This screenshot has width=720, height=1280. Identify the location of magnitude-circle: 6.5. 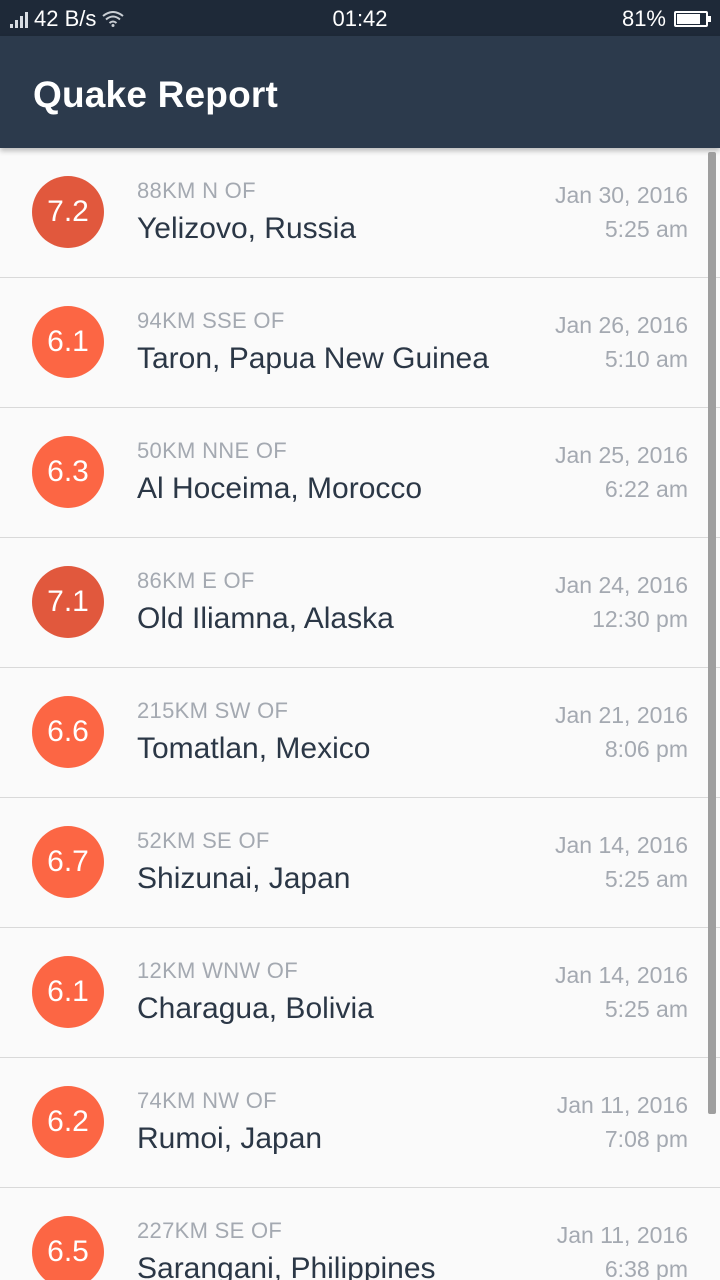
(68, 1248).